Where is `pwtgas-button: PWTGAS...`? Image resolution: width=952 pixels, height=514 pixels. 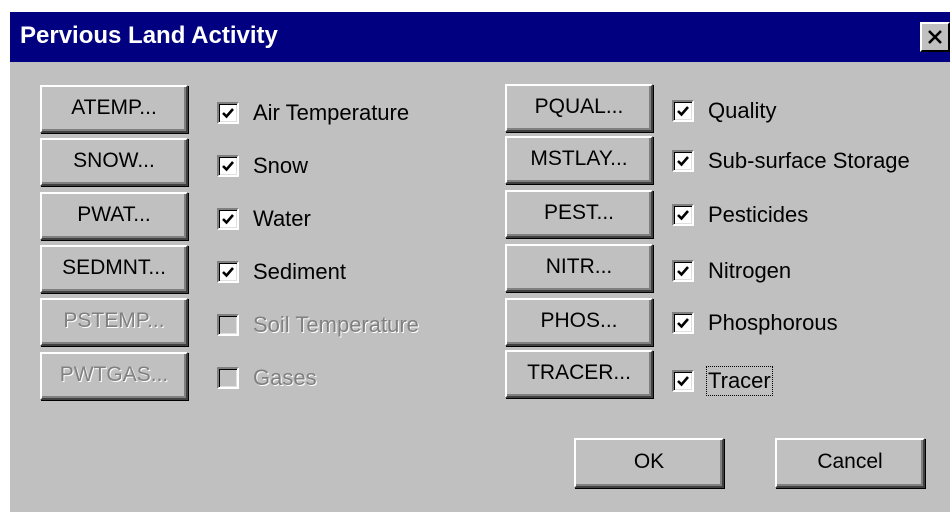 pwtgas-button: PWTGAS... is located at coordinates (114, 376).